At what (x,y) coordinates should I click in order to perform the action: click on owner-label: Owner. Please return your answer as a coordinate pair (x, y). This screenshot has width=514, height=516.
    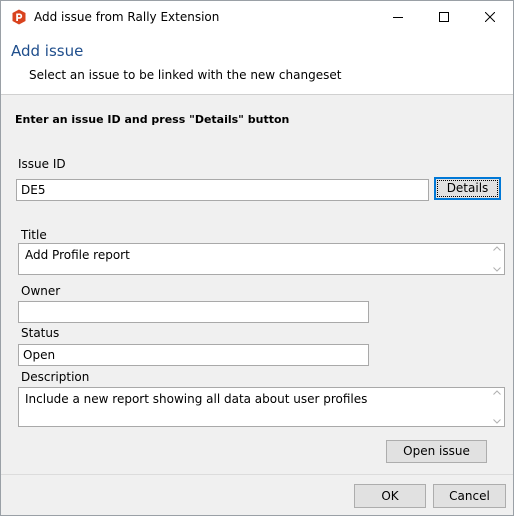
    Looking at the image, I should click on (41, 291).